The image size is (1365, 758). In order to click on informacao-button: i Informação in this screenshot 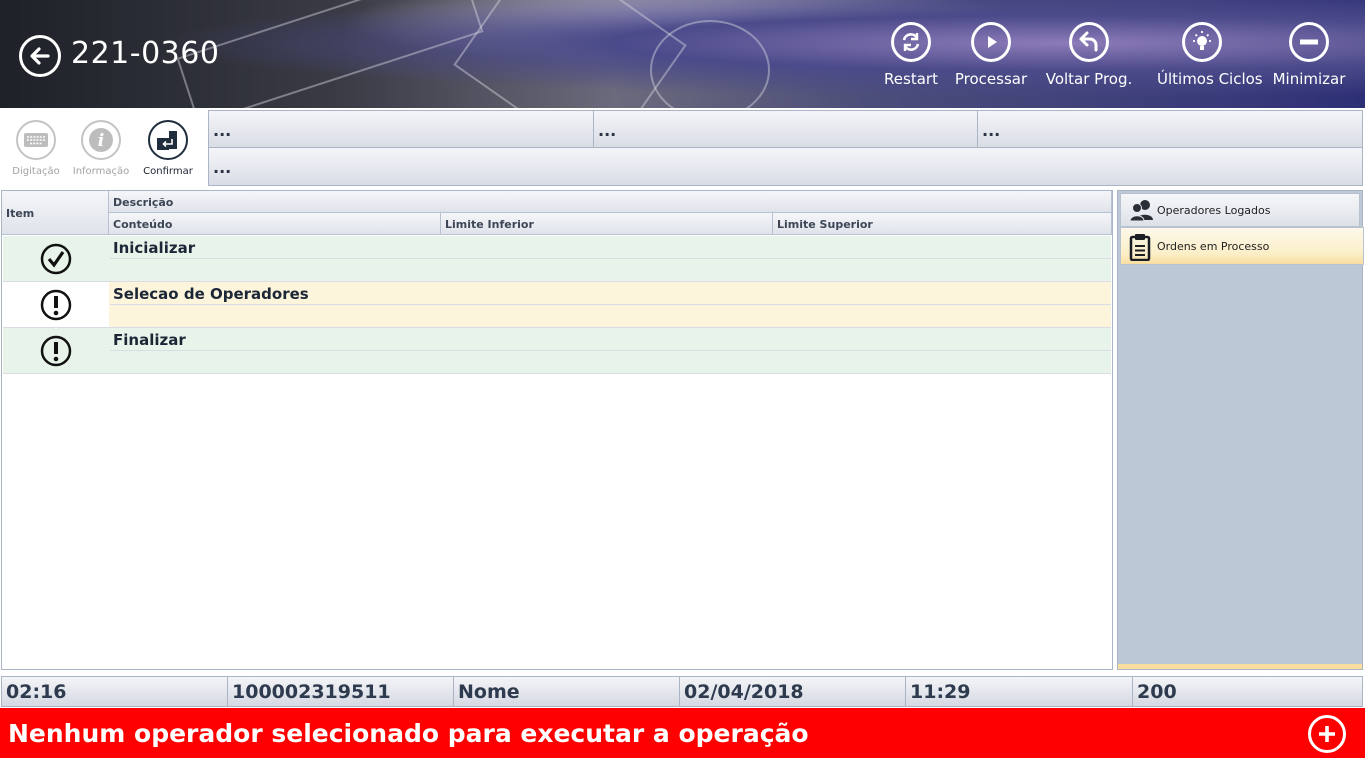, I will do `click(101, 148)`.